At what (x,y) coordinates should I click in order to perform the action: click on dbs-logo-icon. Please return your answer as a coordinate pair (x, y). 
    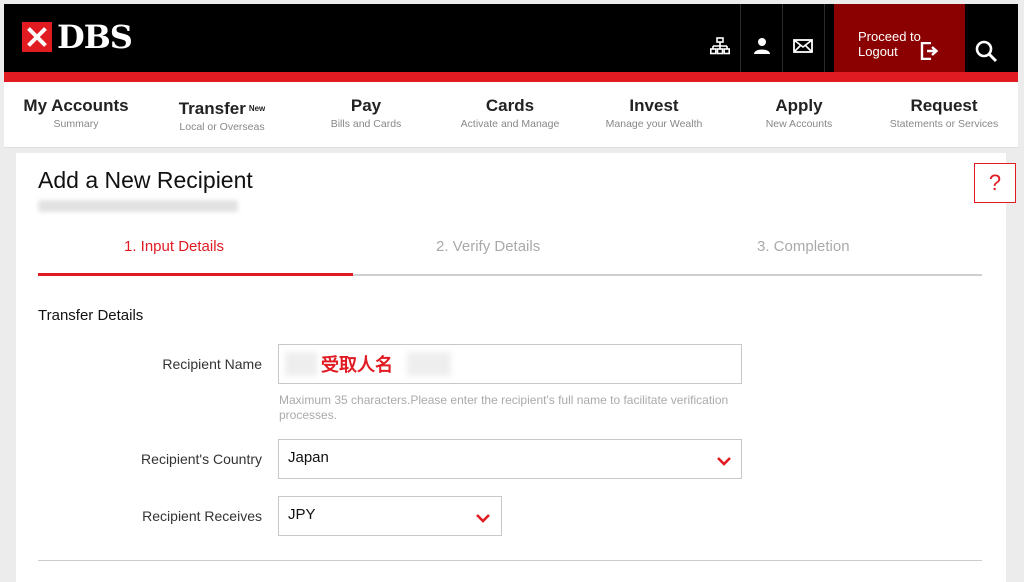
    Looking at the image, I should click on (37, 37).